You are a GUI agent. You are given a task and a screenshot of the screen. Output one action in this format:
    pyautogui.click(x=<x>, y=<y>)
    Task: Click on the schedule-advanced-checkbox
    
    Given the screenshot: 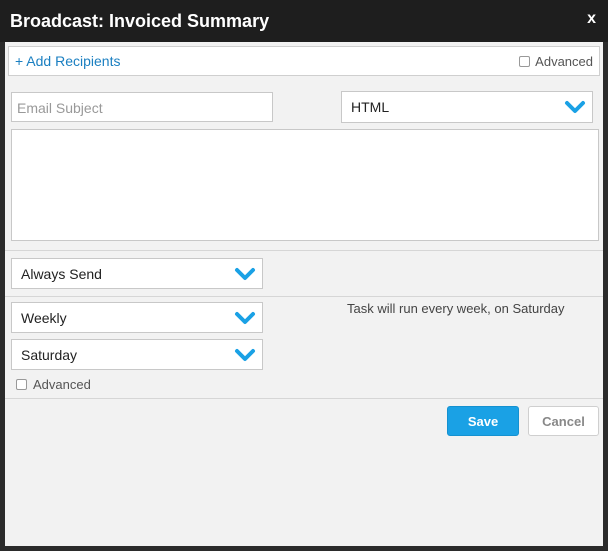 What is the action you would take?
    pyautogui.click(x=21, y=384)
    